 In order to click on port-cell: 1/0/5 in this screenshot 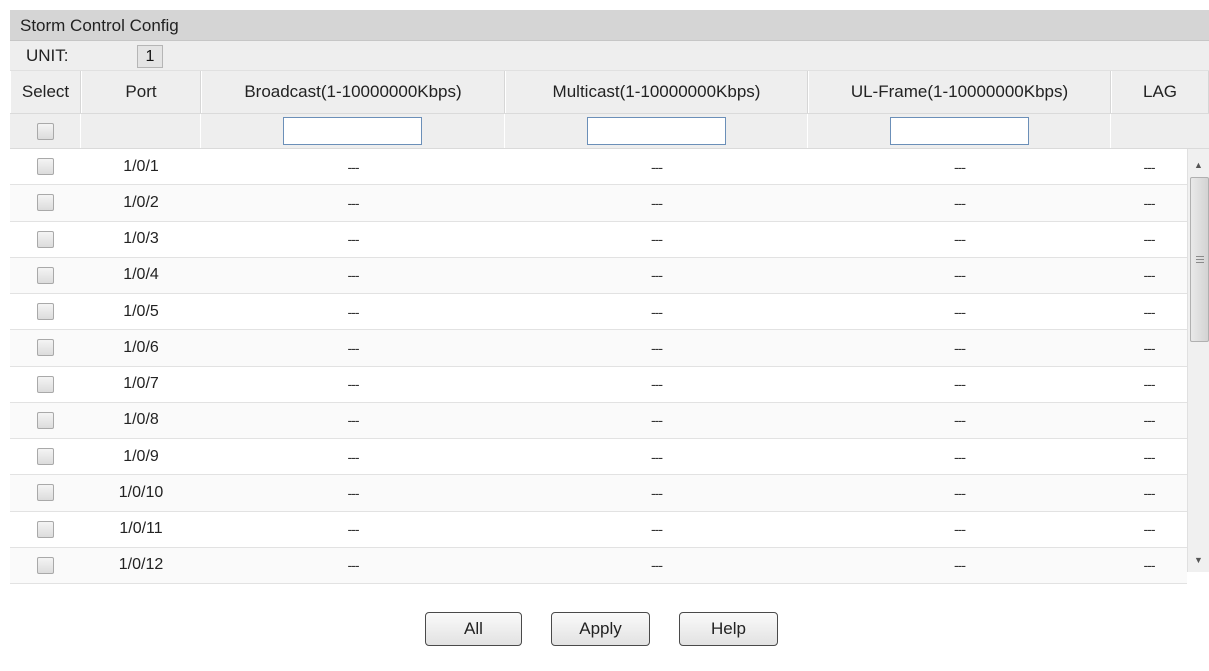, I will do `click(141, 311)`.